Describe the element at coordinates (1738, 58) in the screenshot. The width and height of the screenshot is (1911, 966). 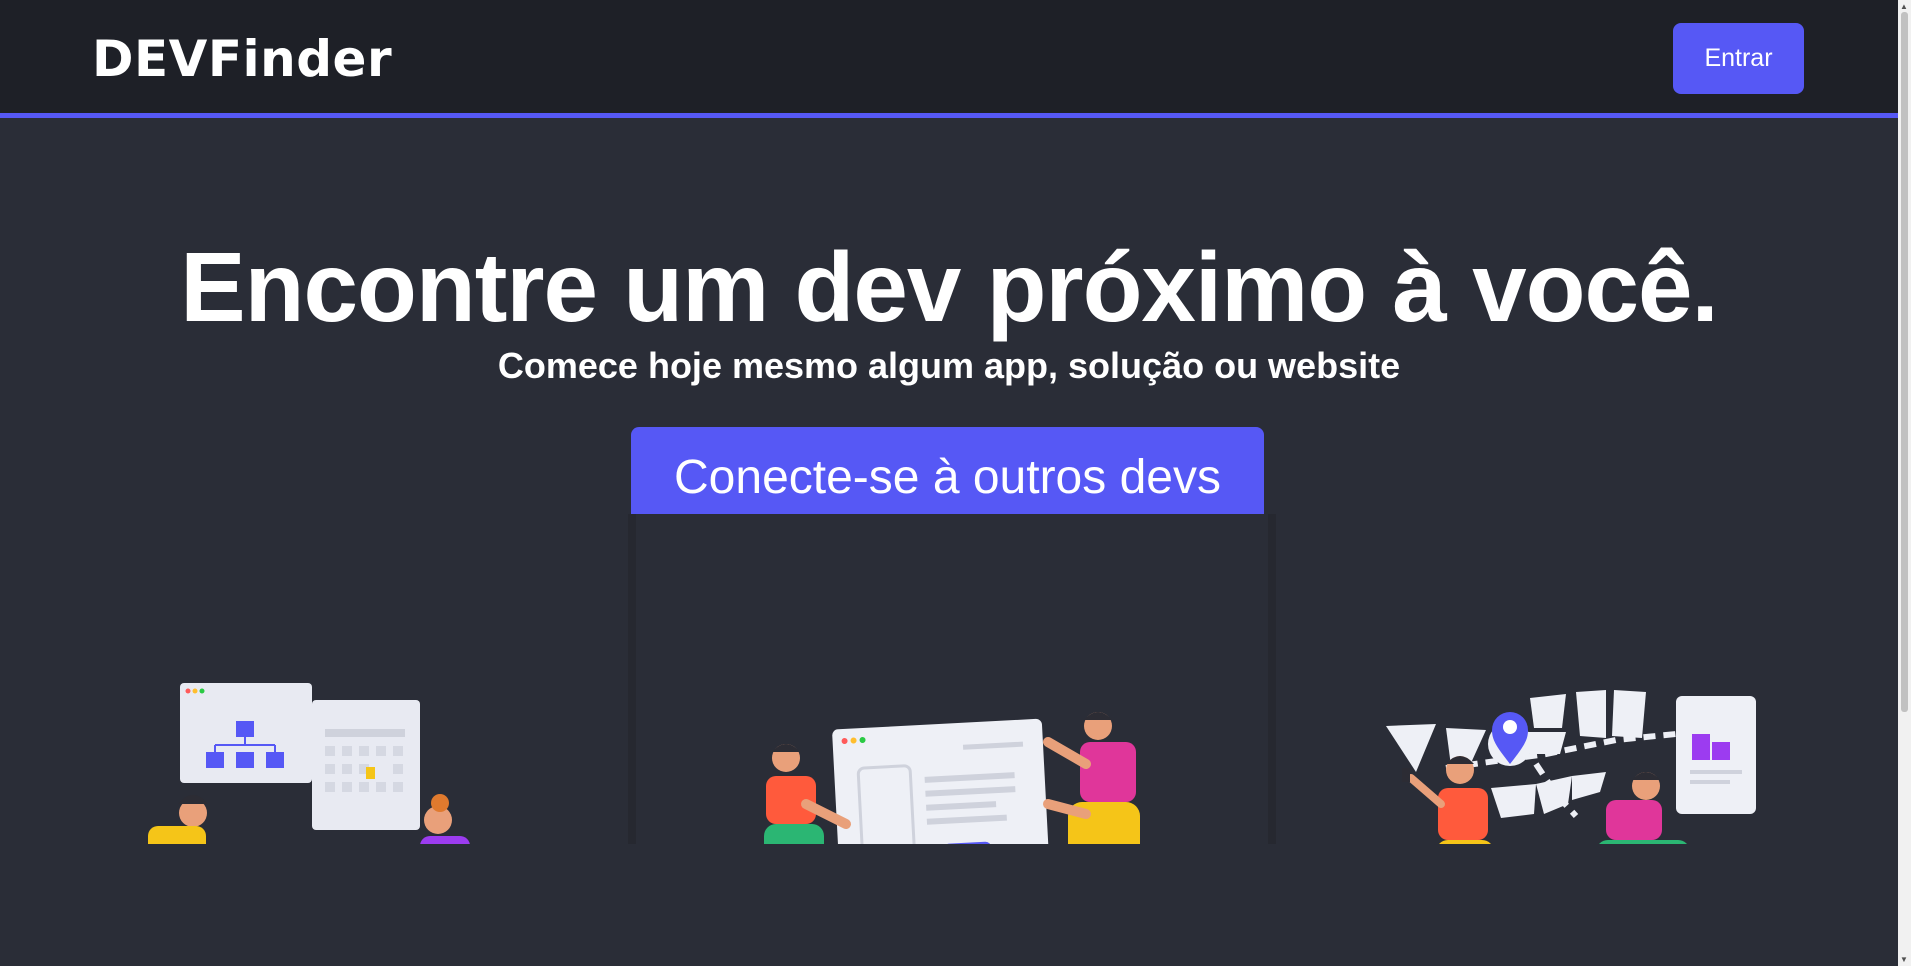
I see `login-button: Entrar` at that location.